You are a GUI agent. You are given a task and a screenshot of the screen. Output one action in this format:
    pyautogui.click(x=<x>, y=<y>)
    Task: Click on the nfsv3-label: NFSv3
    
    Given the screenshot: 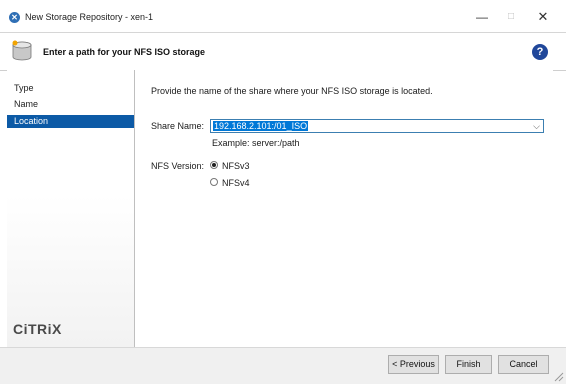 What is the action you would take?
    pyautogui.click(x=236, y=166)
    